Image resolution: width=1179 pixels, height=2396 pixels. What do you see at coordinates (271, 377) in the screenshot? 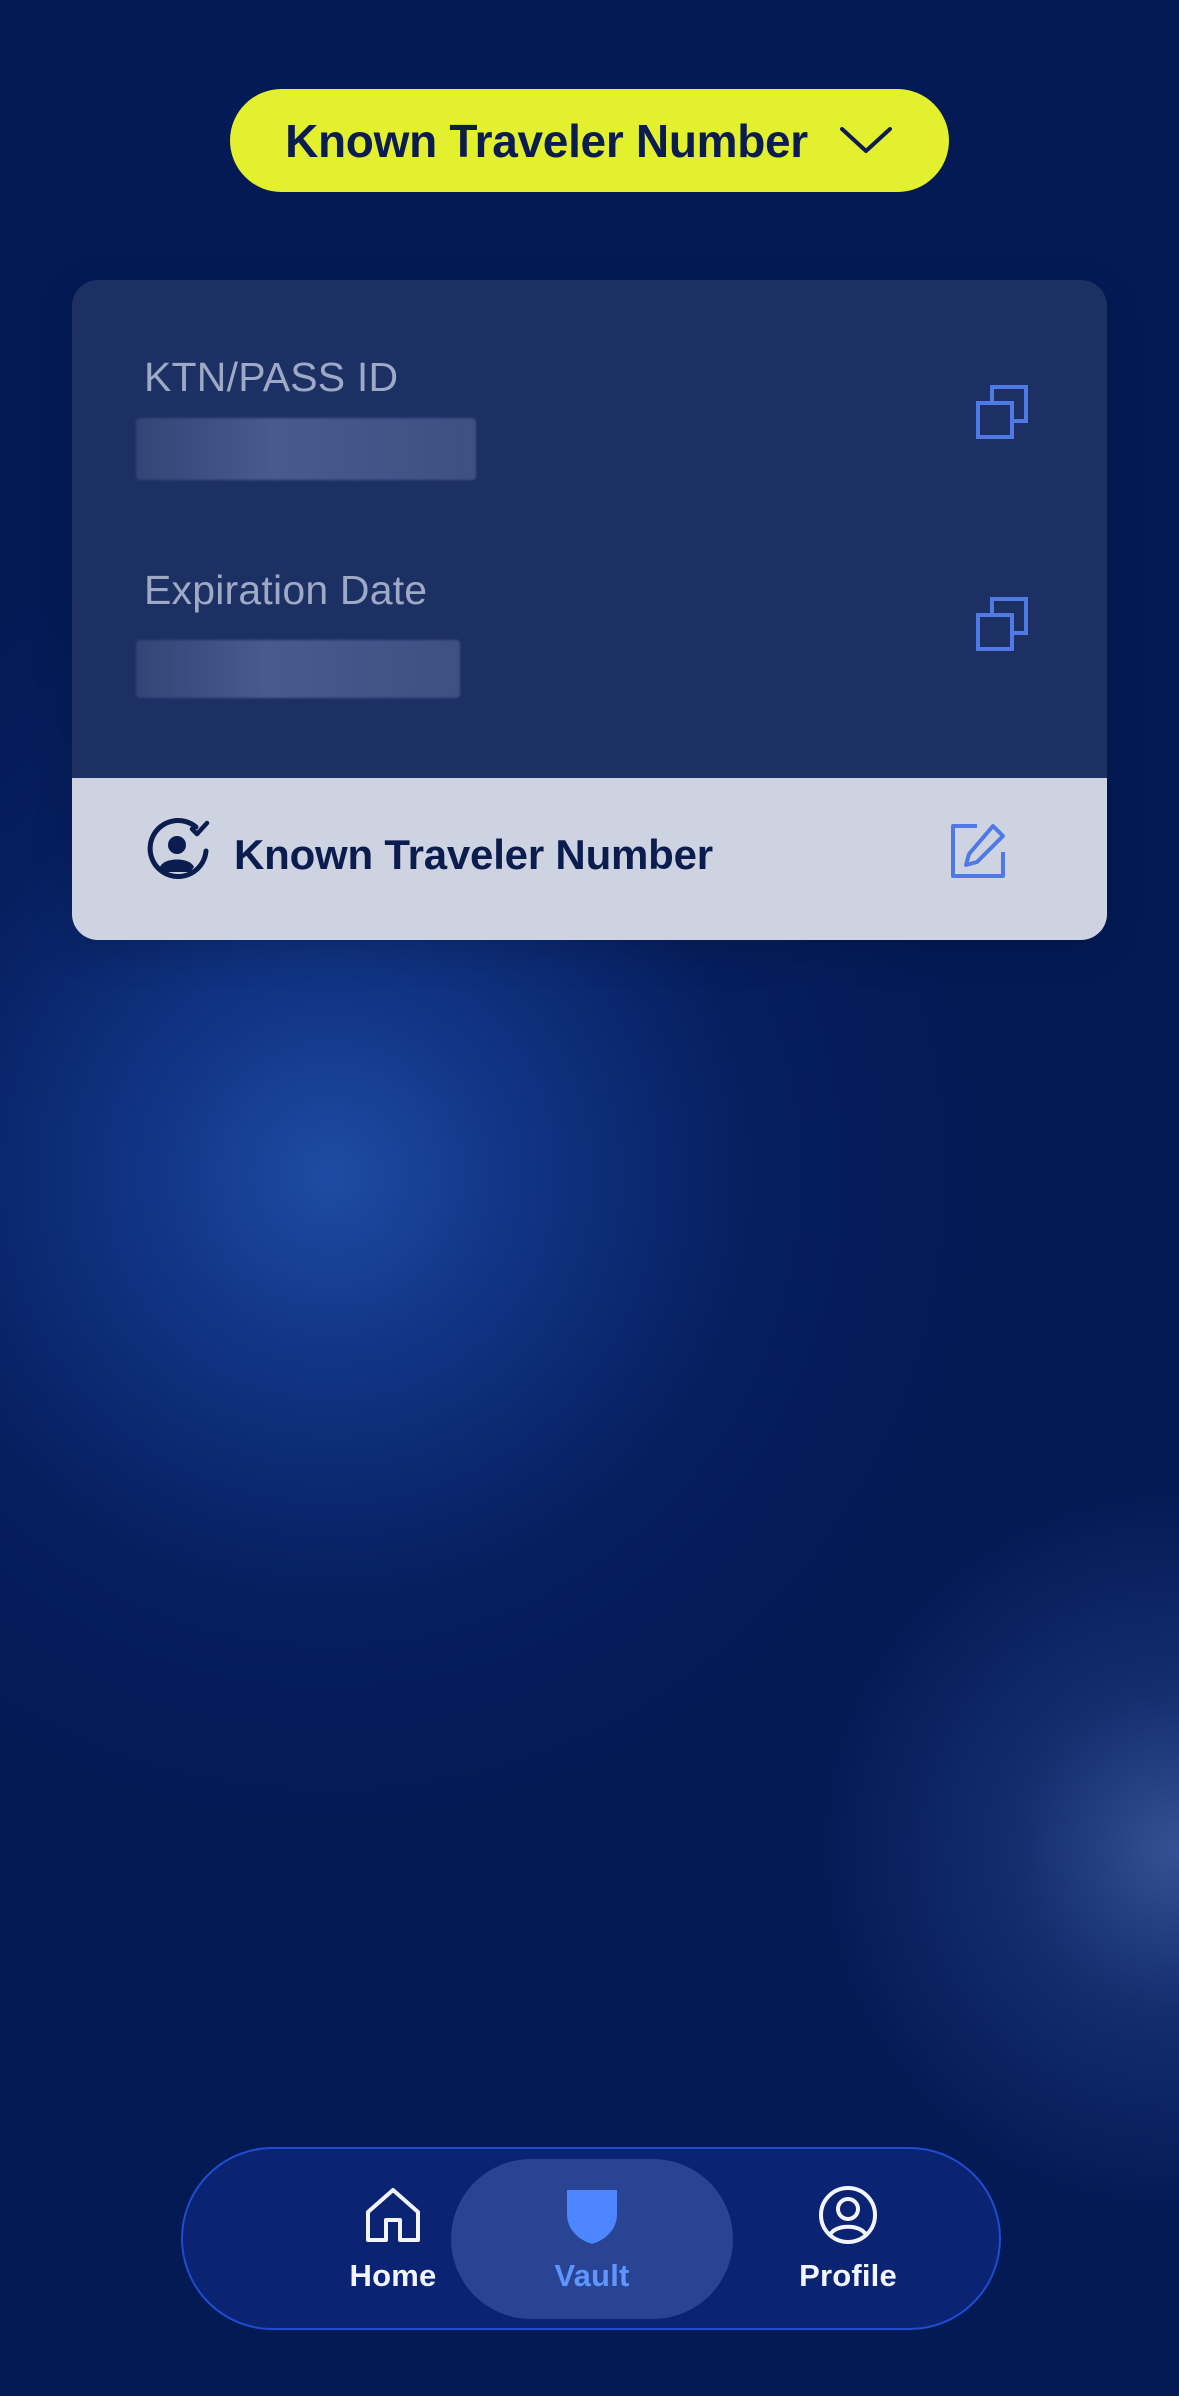
I see `ktn-pass-id-label: KTN/PASS ID` at bounding box center [271, 377].